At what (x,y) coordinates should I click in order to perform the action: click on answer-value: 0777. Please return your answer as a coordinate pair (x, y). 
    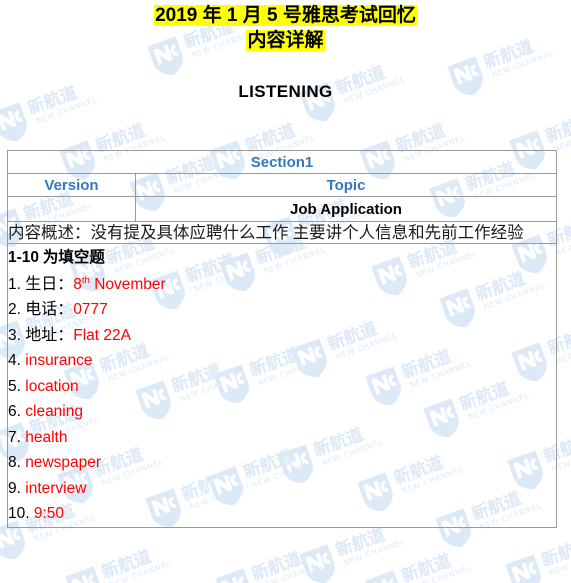
    Looking at the image, I should click on (90, 309).